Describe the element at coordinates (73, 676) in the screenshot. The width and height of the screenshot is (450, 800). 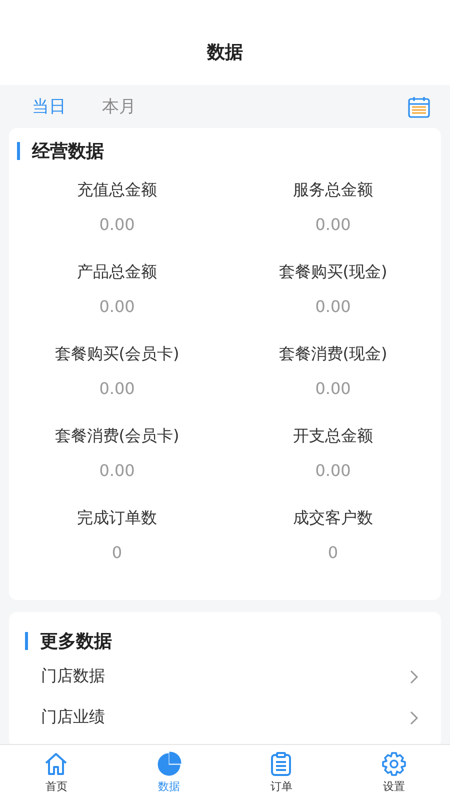
I see `list-item-label: 门店数据` at that location.